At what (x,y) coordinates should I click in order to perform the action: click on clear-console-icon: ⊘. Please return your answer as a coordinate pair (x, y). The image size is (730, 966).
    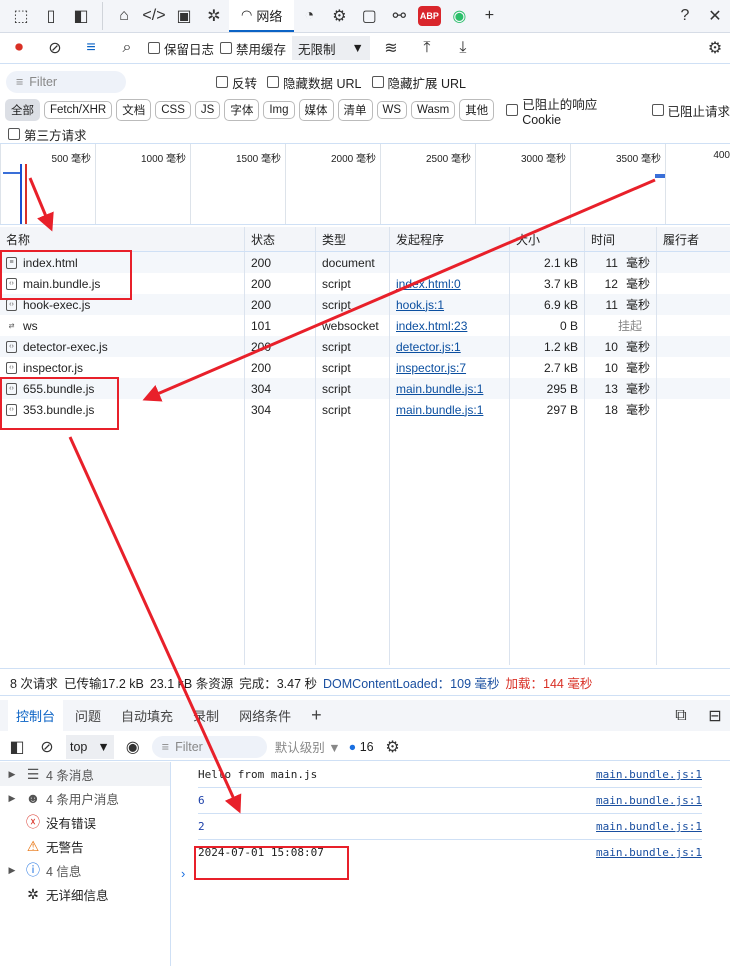
    Looking at the image, I should click on (47, 747).